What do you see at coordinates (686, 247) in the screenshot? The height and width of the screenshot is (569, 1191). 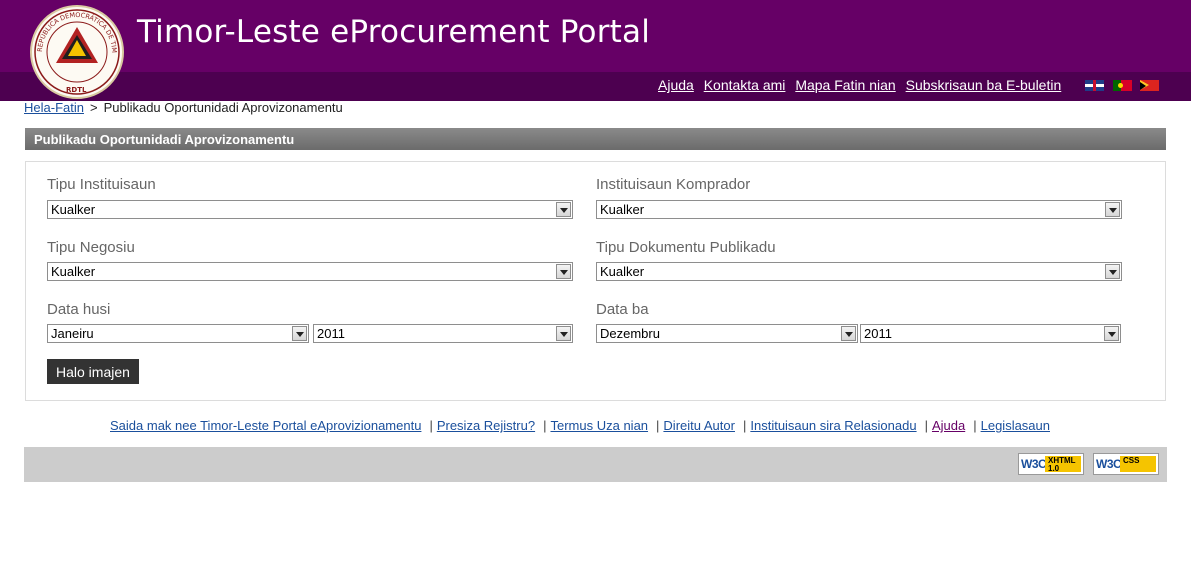 I see `document-type-label: Tipu Dokumentu Publikadu` at bounding box center [686, 247].